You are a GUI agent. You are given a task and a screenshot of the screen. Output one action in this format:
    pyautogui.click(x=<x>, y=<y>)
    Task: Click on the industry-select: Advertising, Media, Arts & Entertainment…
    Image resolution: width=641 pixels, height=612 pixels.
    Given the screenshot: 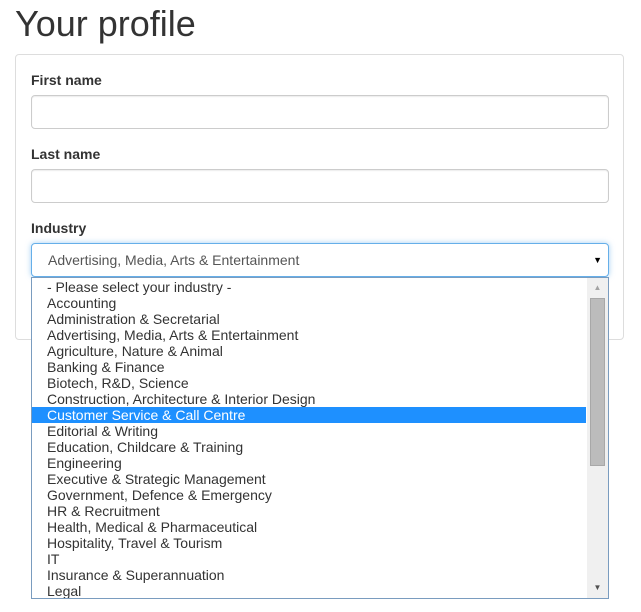 What is the action you would take?
    pyautogui.click(x=320, y=260)
    